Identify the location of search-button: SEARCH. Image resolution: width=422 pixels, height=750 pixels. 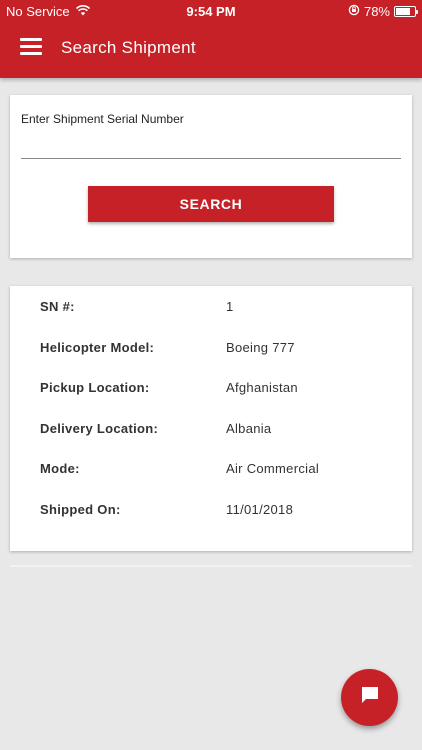
(211, 204).